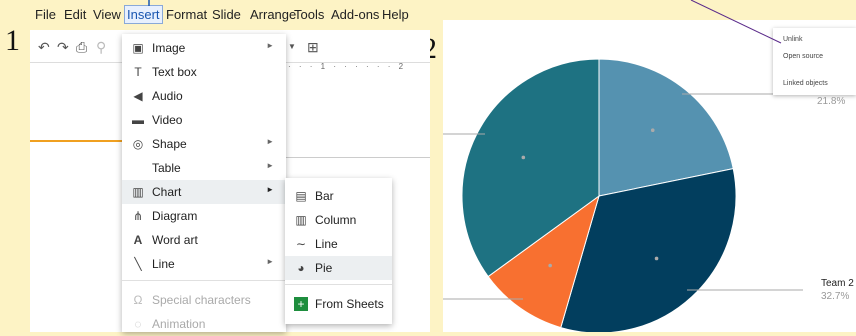 This screenshot has height=336, width=856. Describe the element at coordinates (301, 268) in the screenshot. I see `pie-chart-icon: ◕` at that location.